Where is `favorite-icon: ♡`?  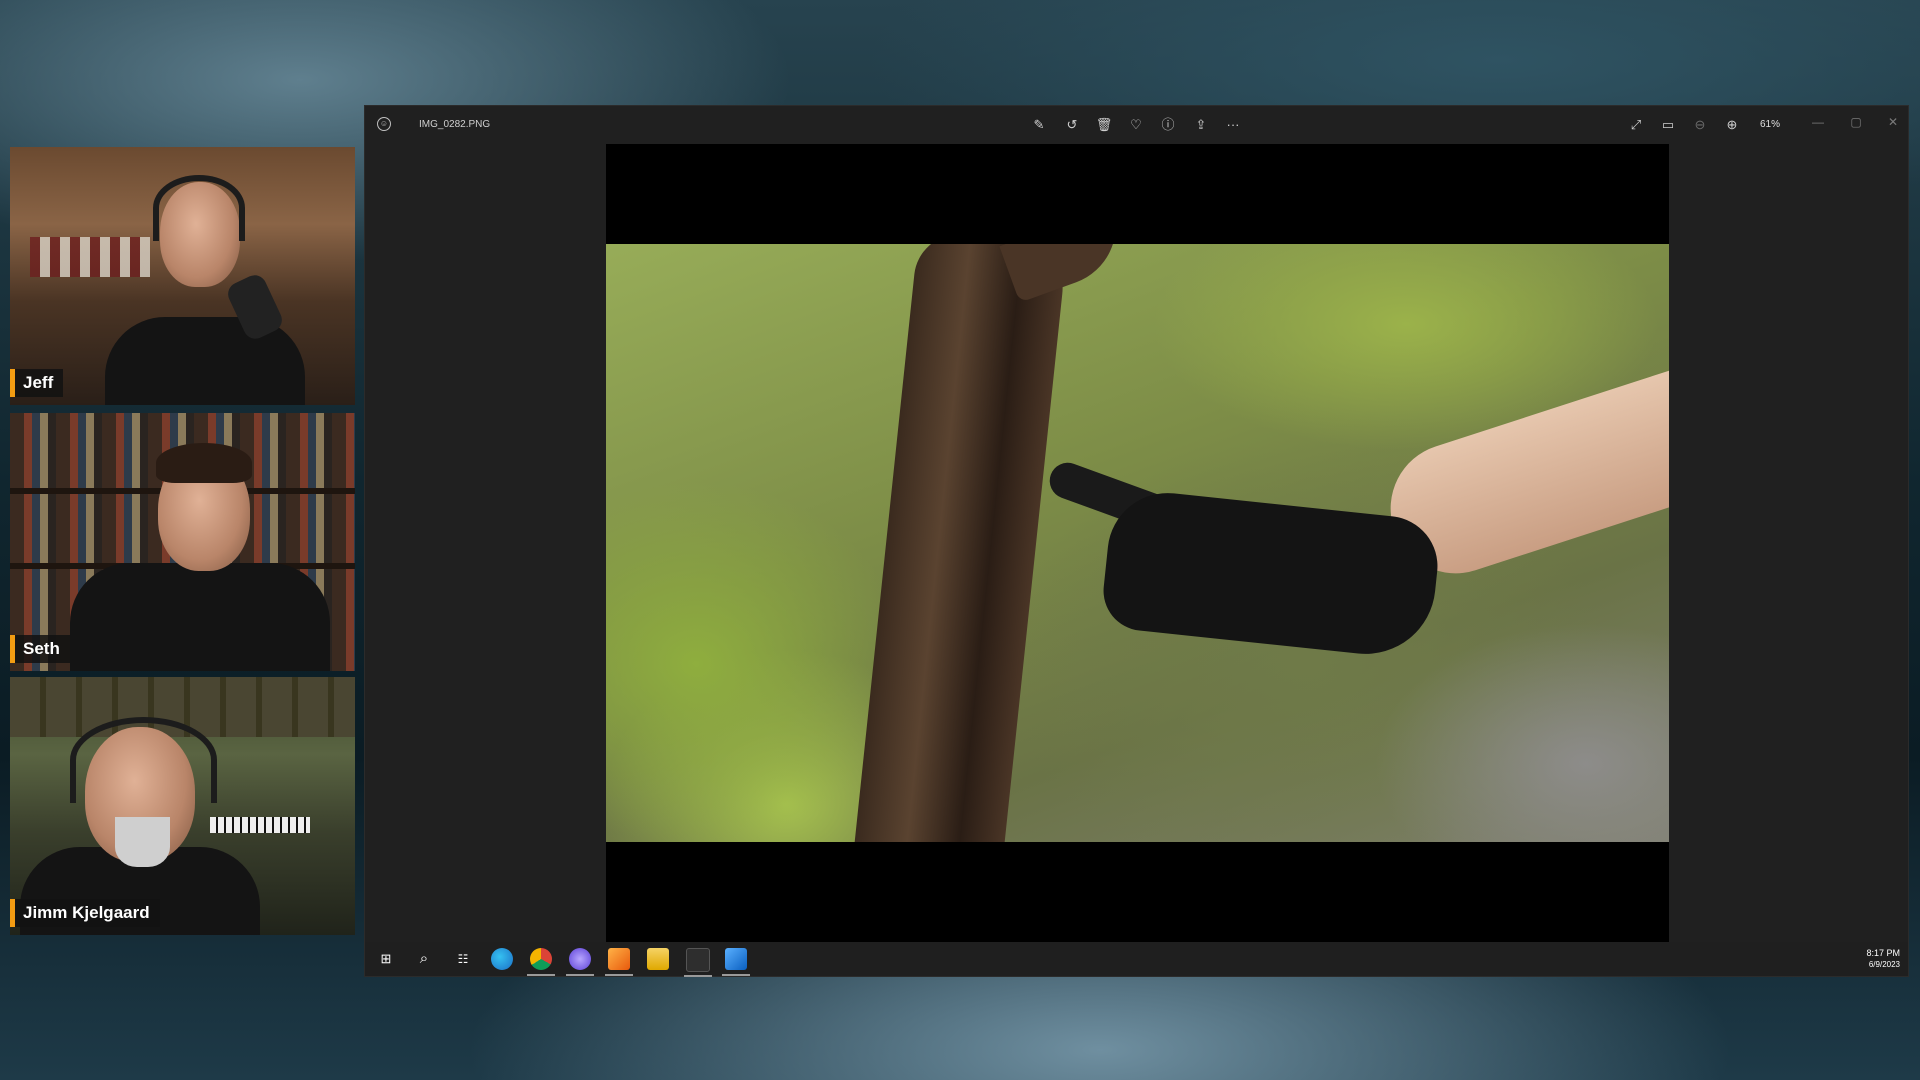
favorite-icon: ♡ is located at coordinates (1136, 125).